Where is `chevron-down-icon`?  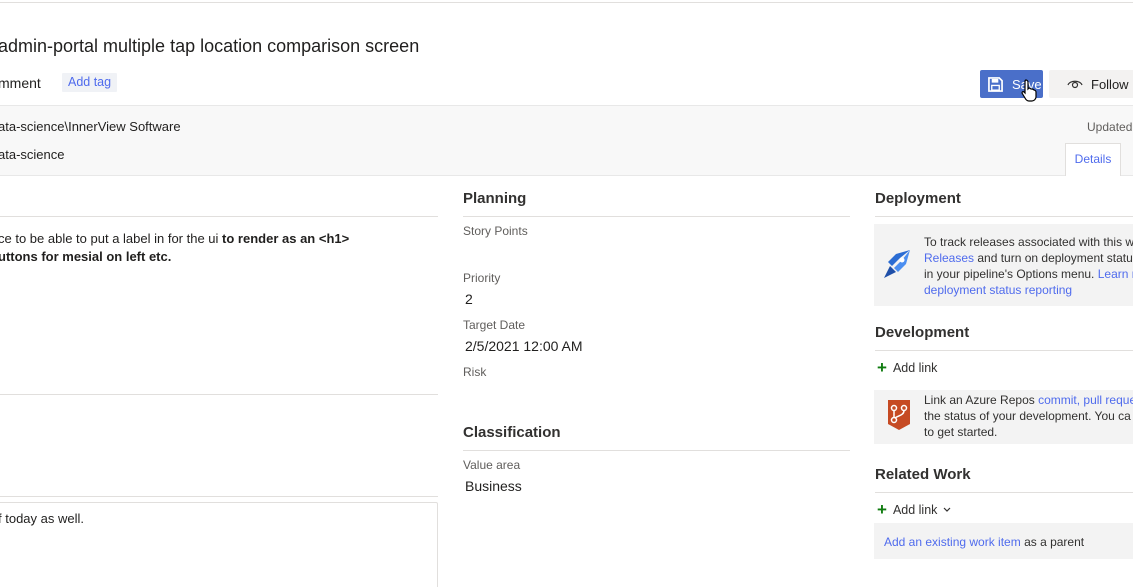 chevron-down-icon is located at coordinates (947, 509).